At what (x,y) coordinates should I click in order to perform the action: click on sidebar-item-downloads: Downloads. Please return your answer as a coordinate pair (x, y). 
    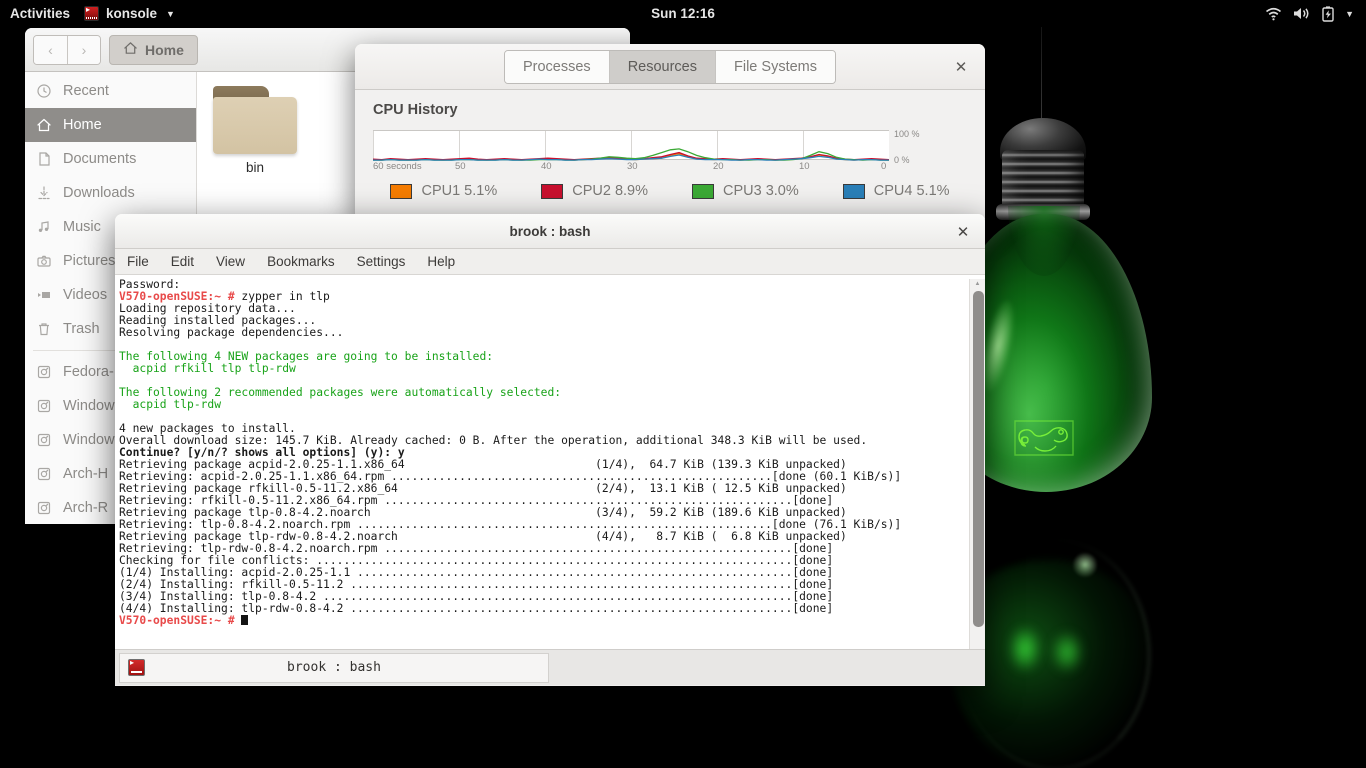
    Looking at the image, I should click on (110, 193).